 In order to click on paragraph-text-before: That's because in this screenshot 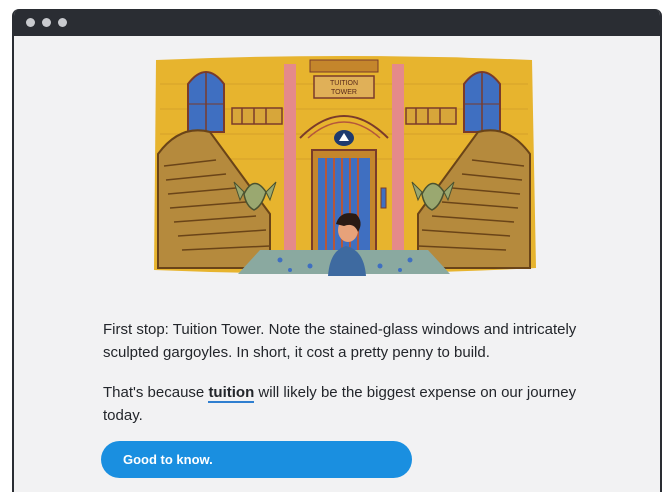, I will do `click(156, 392)`.